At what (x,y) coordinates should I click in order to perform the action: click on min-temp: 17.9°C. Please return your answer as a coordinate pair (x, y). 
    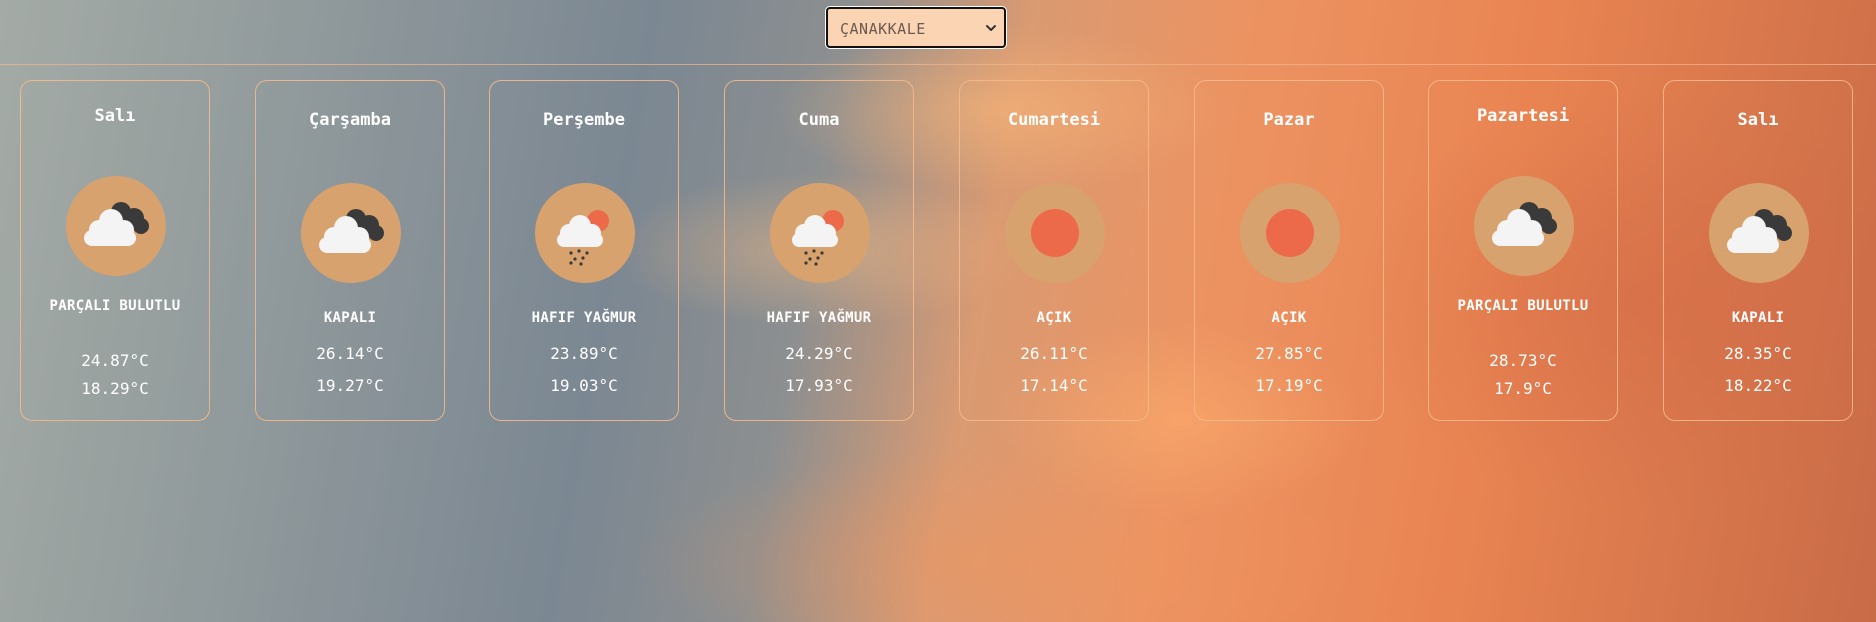
    Looking at the image, I should click on (1523, 388).